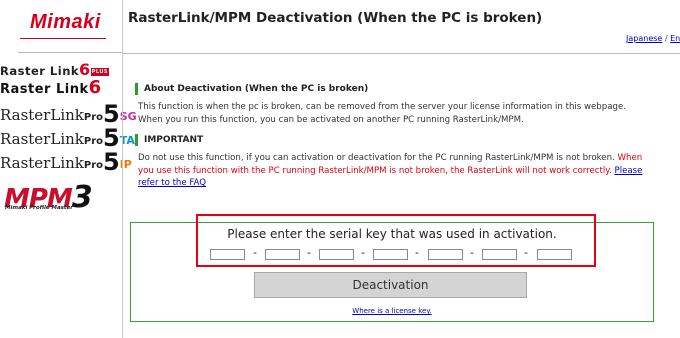 This screenshot has height=338, width=680. I want to click on header-divider, so click(401, 53).